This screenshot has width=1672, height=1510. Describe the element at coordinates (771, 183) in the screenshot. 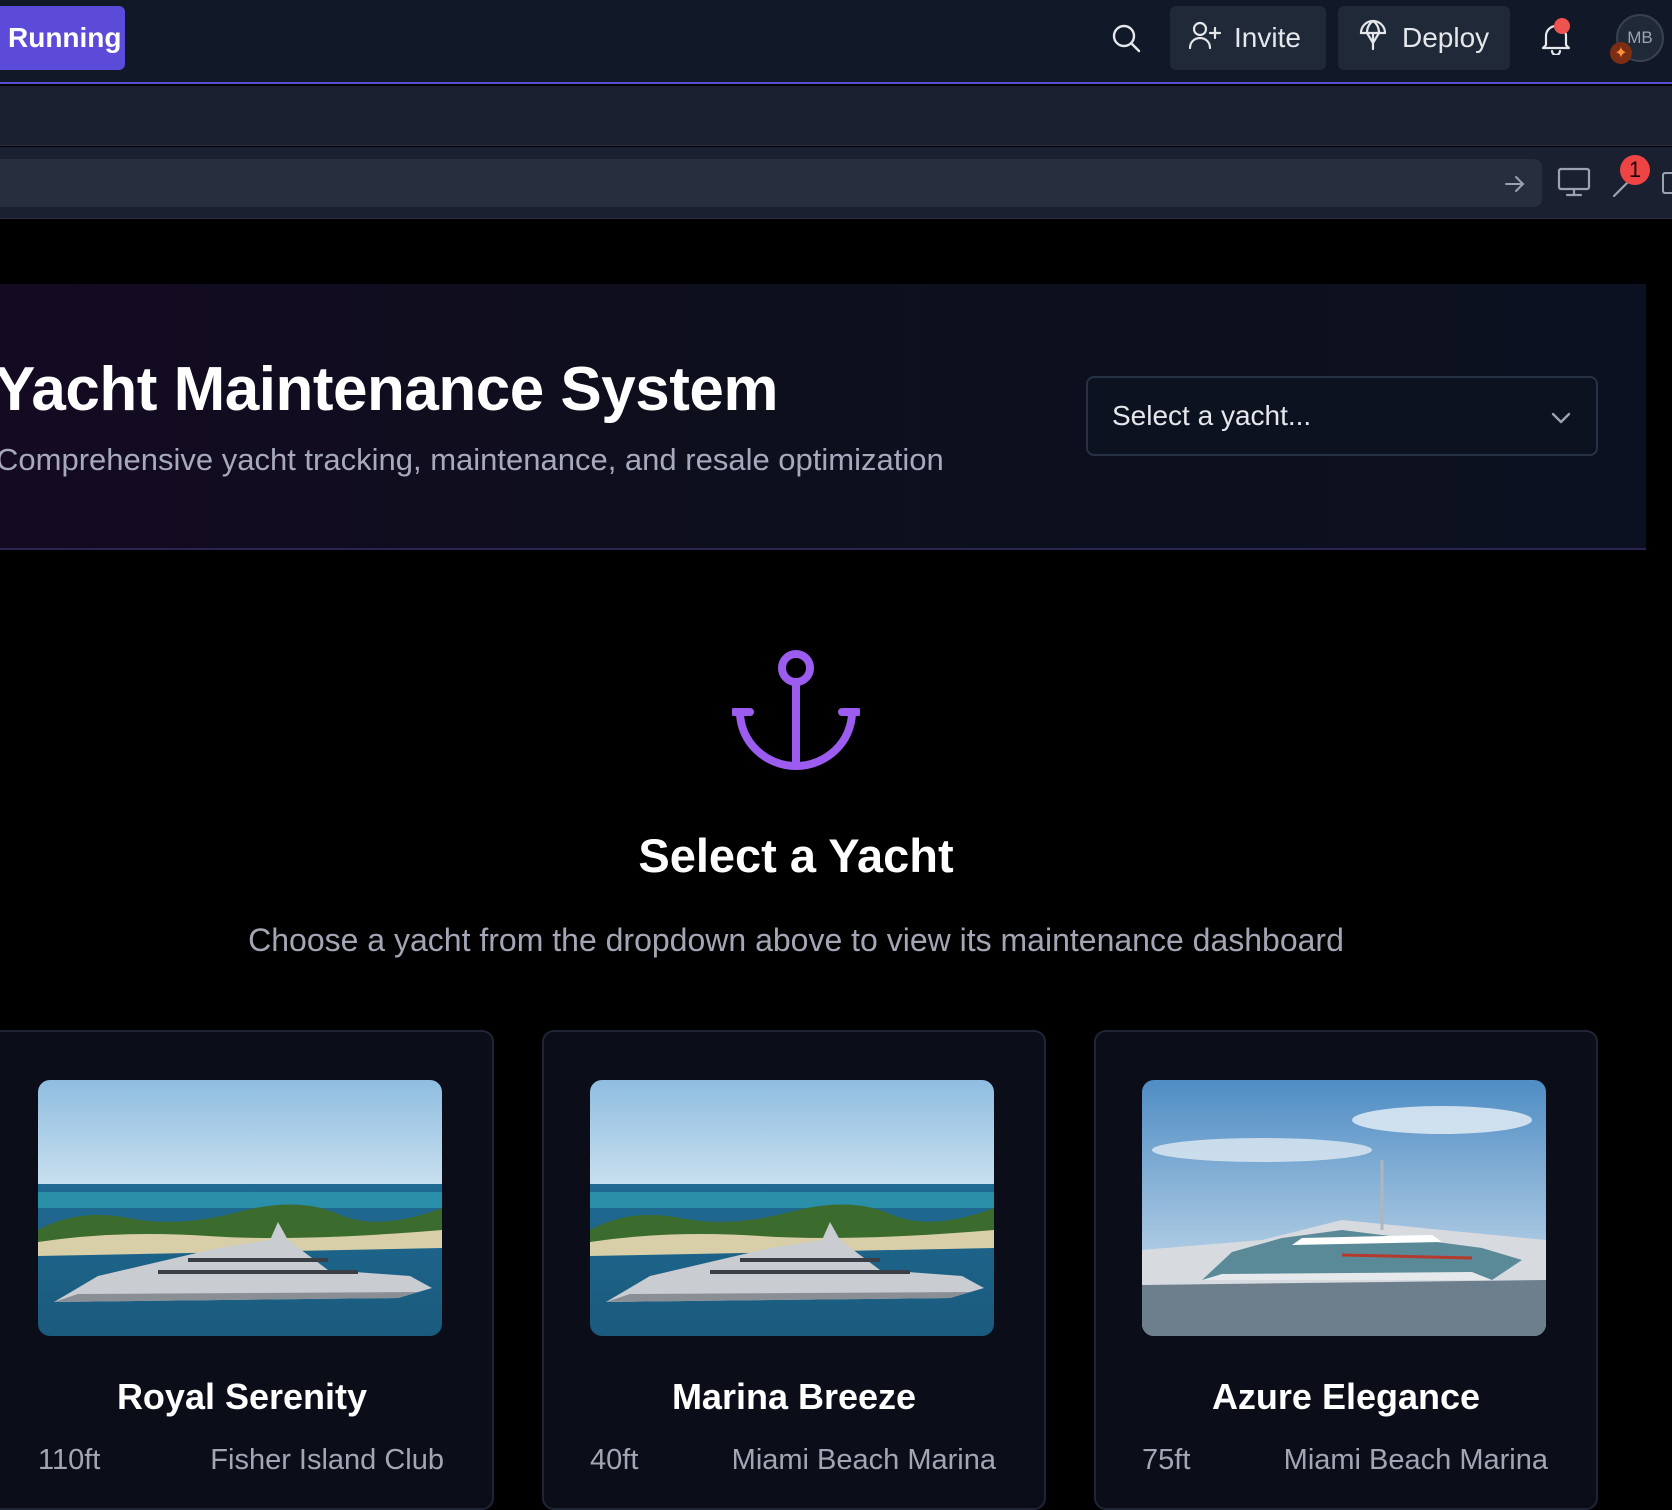

I see `url-input` at that location.